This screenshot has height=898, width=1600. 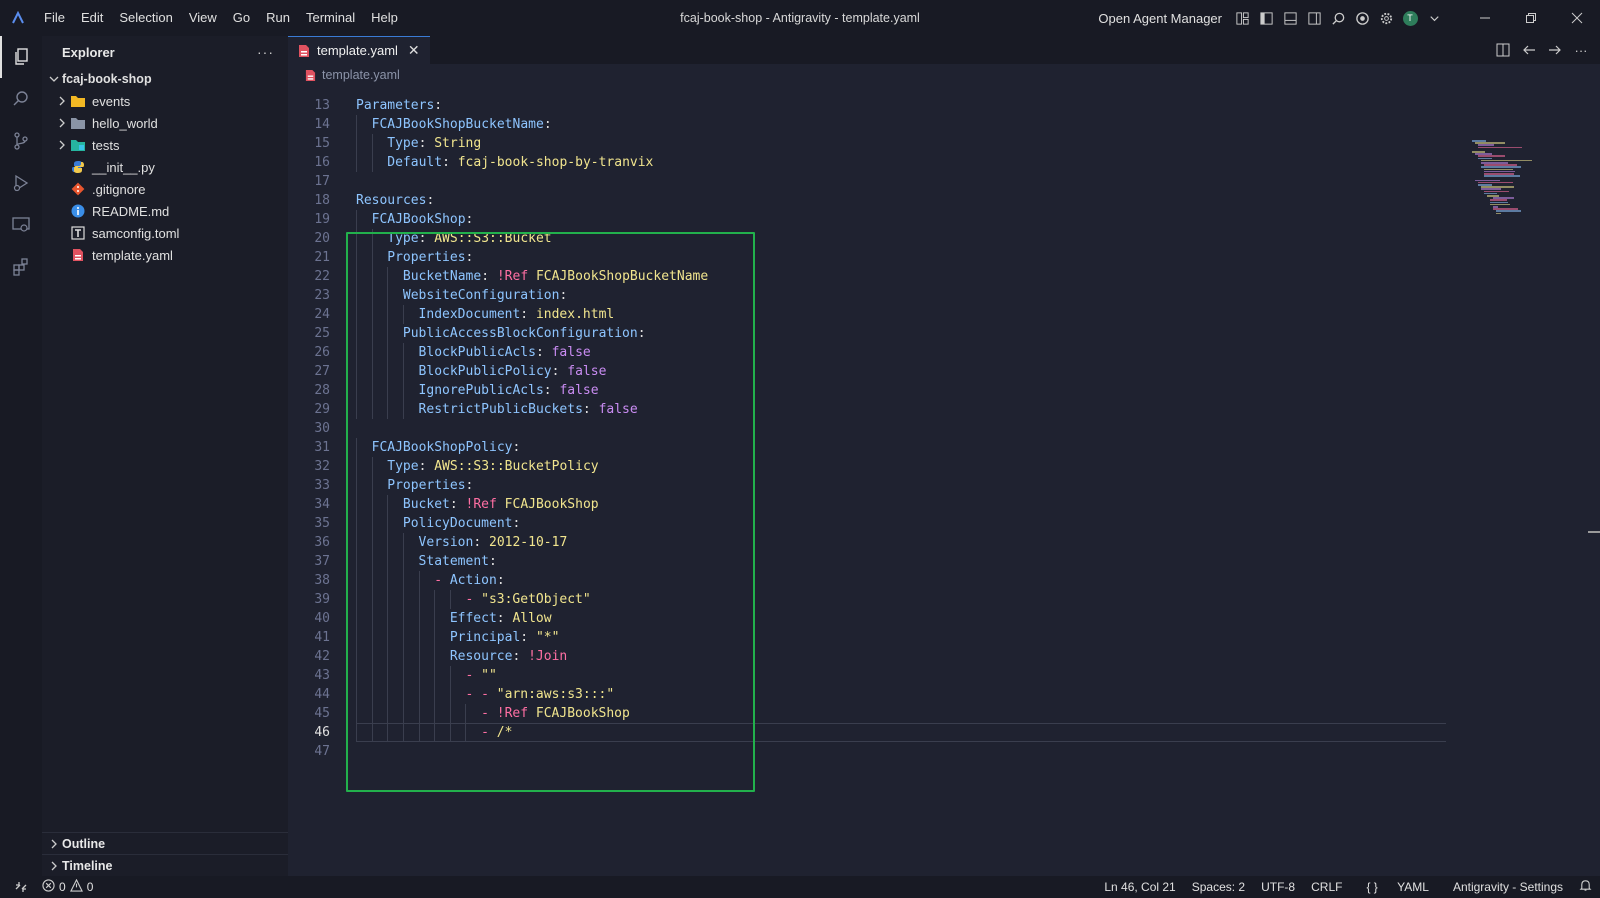 What do you see at coordinates (1278, 887) in the screenshot?
I see `encoding: UTF-8` at bounding box center [1278, 887].